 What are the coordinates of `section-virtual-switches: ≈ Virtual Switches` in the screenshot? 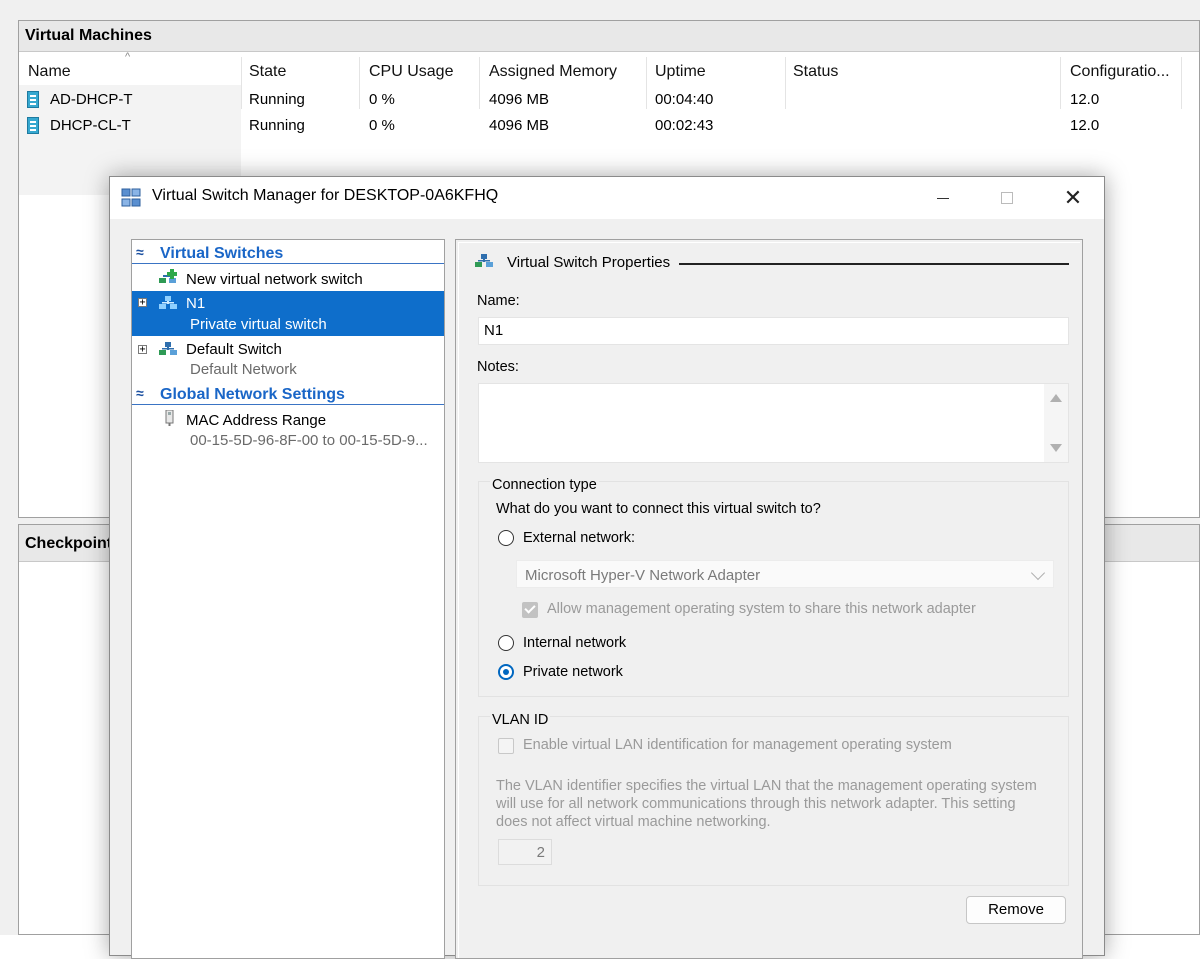 It's located at (288, 253).